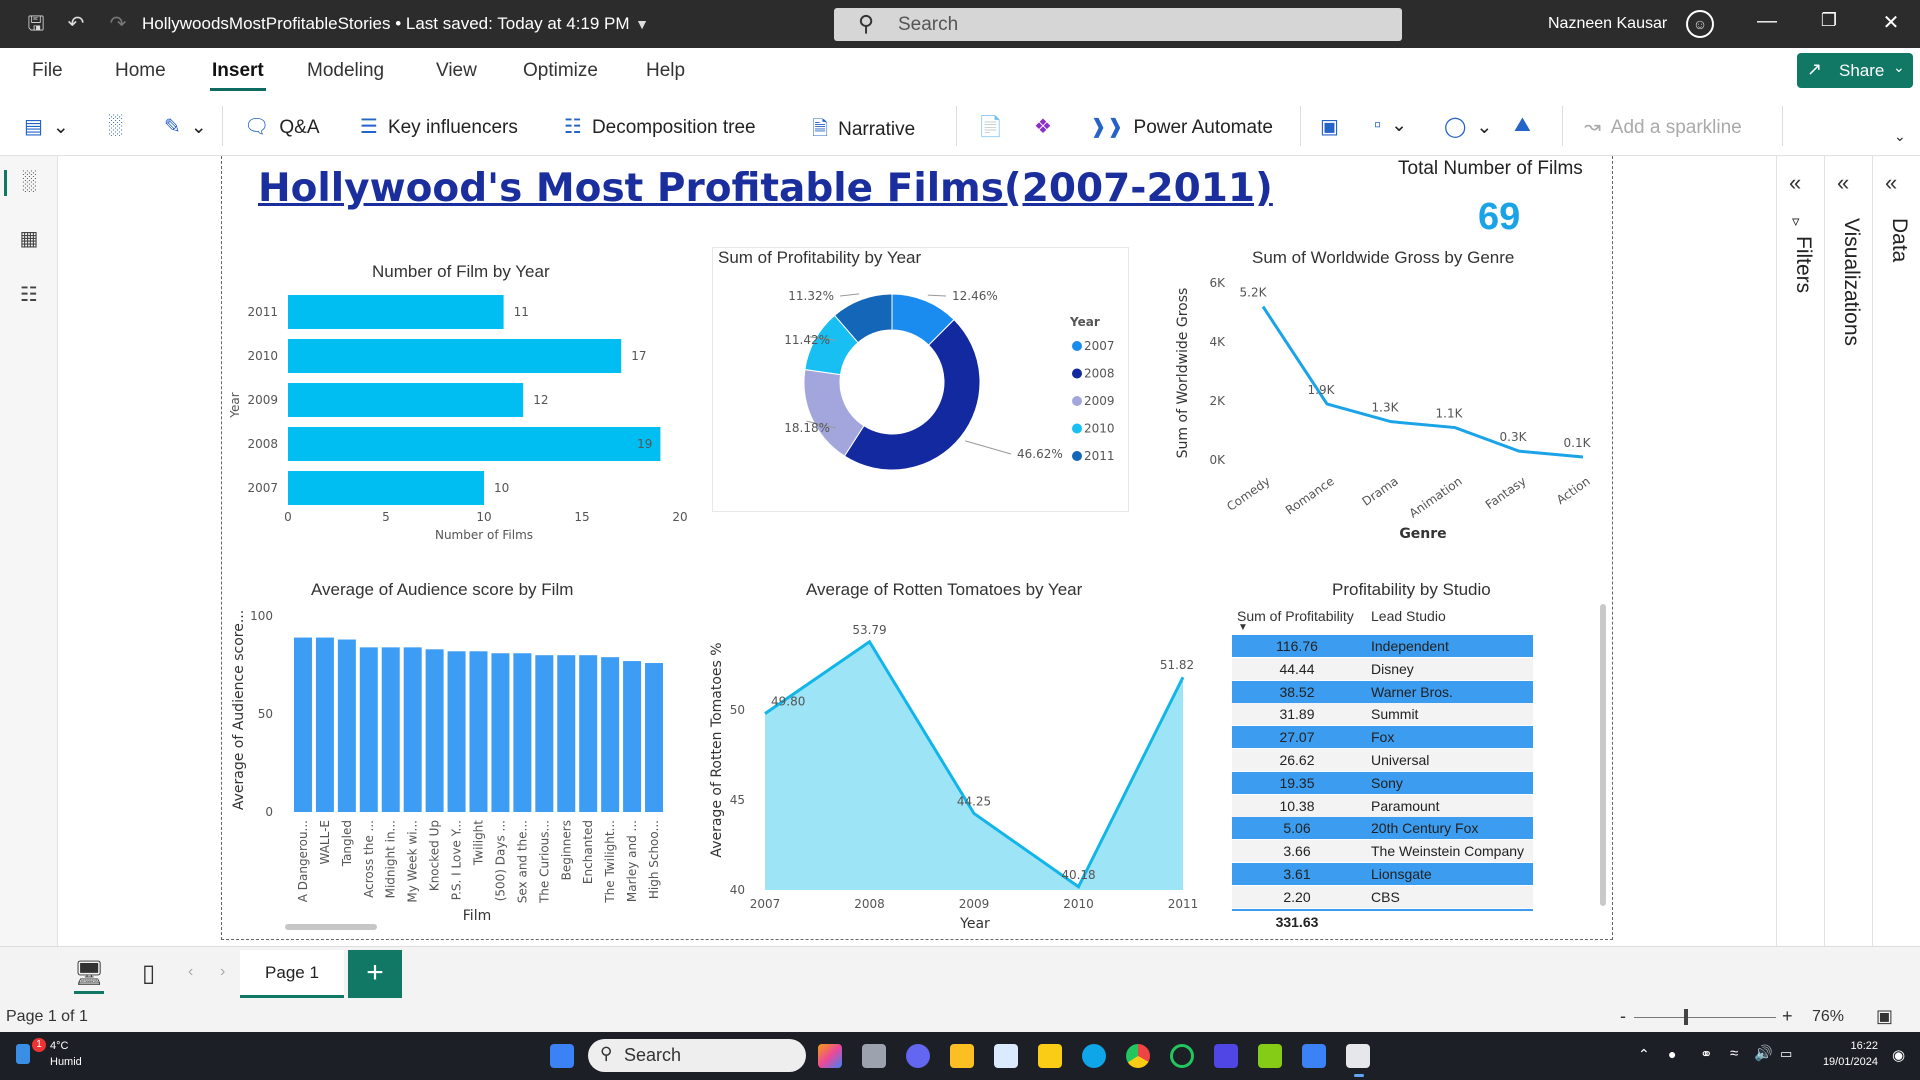  I want to click on share-button: ↗ Share ⌄, so click(1855, 70).